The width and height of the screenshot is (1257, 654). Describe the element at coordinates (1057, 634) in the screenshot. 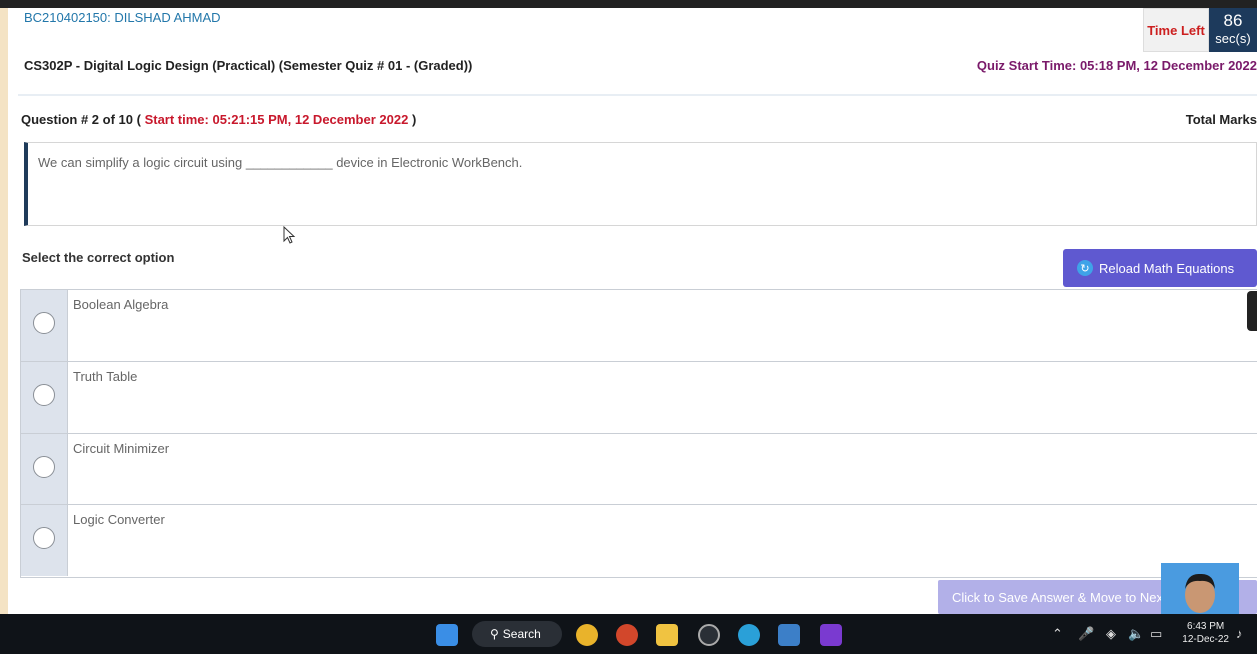

I see `chevron-up-icon: ⌃` at that location.